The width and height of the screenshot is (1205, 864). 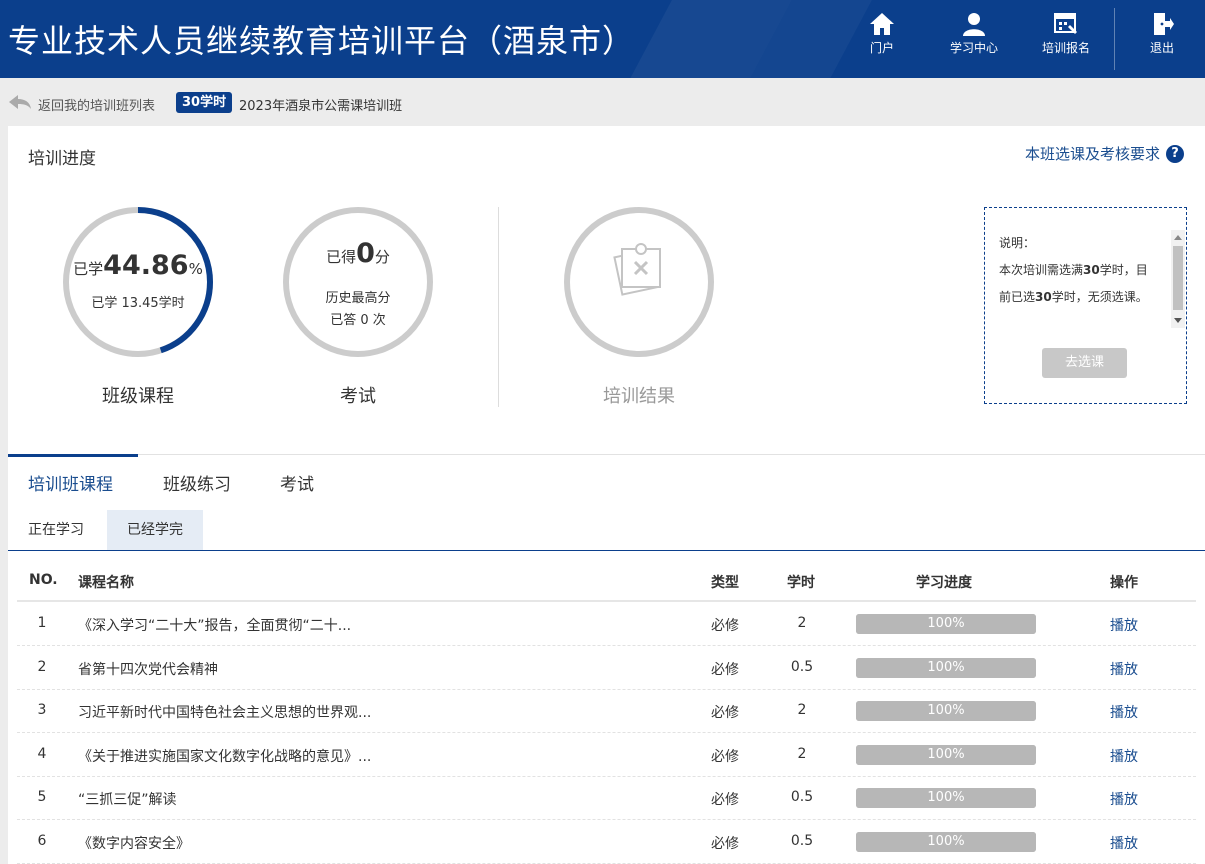 I want to click on note-text: 说明： 本次培训需选满30学时，目前已选30学时，无须选课。, so click(x=1073, y=270).